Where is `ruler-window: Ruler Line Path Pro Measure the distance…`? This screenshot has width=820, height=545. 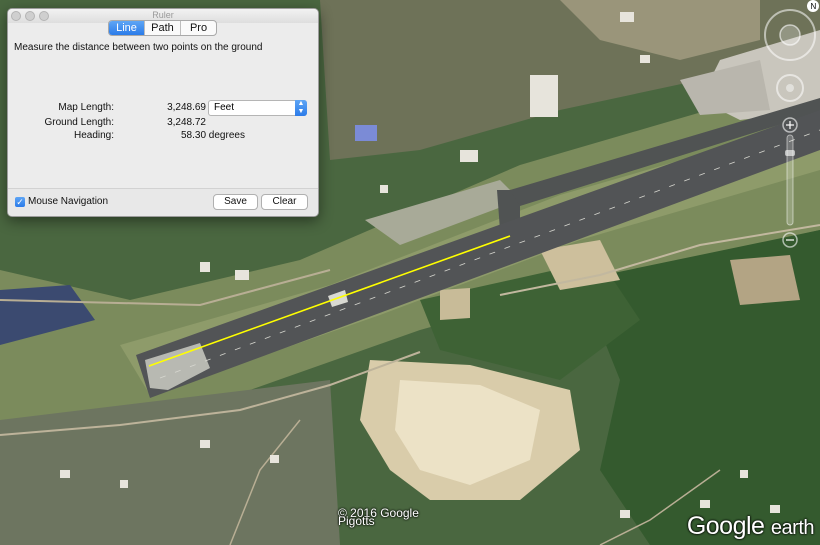 ruler-window: Ruler Line Path Pro Measure the distance… is located at coordinates (163, 112).